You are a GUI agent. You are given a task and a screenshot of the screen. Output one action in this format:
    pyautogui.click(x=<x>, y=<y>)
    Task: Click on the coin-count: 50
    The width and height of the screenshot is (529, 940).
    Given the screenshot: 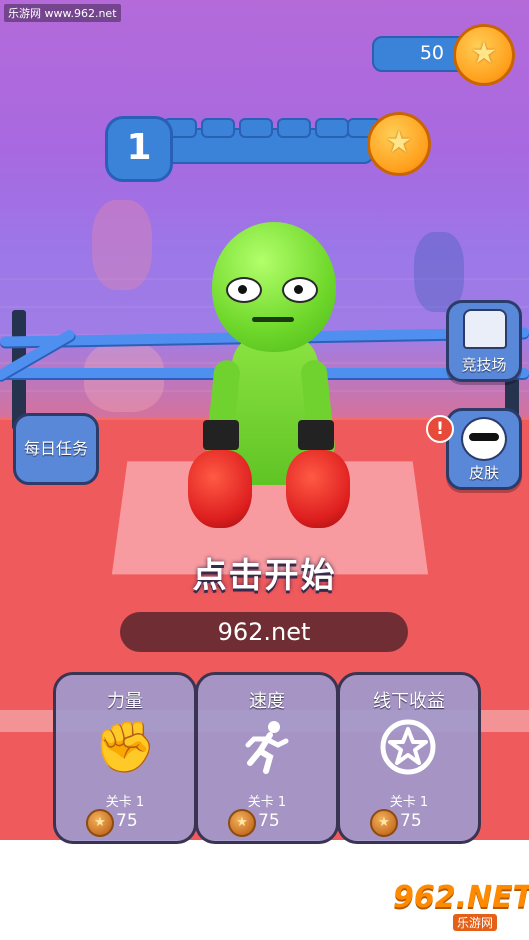 What is the action you would take?
    pyautogui.click(x=431, y=53)
    